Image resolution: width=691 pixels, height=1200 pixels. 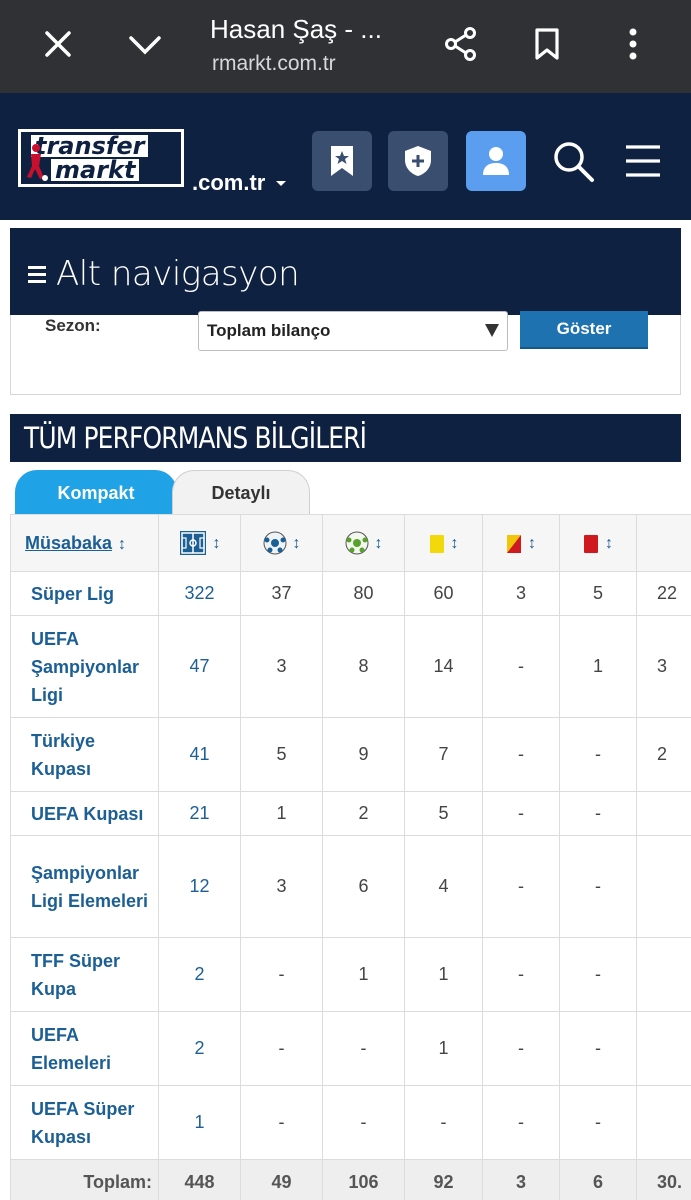 I want to click on profile-button, so click(x=496, y=161).